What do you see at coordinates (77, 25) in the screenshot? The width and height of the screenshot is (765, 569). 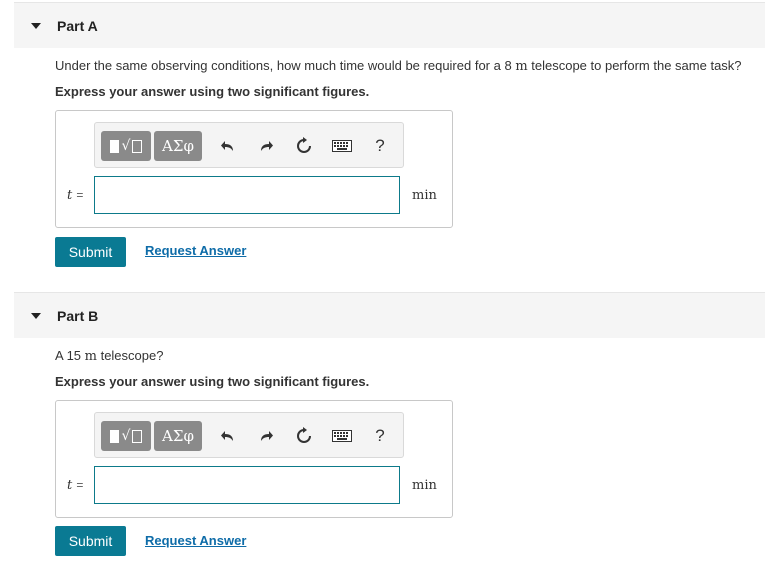 I see `part-a-title: Part A` at bounding box center [77, 25].